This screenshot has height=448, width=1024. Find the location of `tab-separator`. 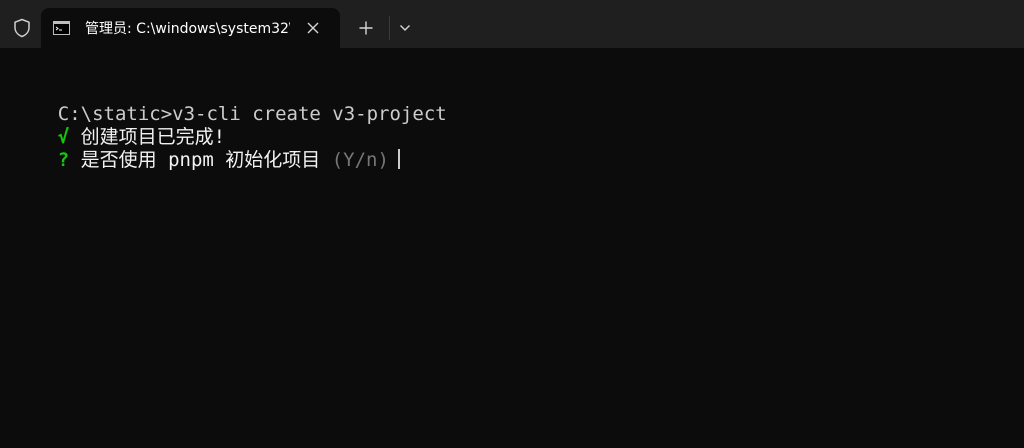

tab-separator is located at coordinates (389, 28).